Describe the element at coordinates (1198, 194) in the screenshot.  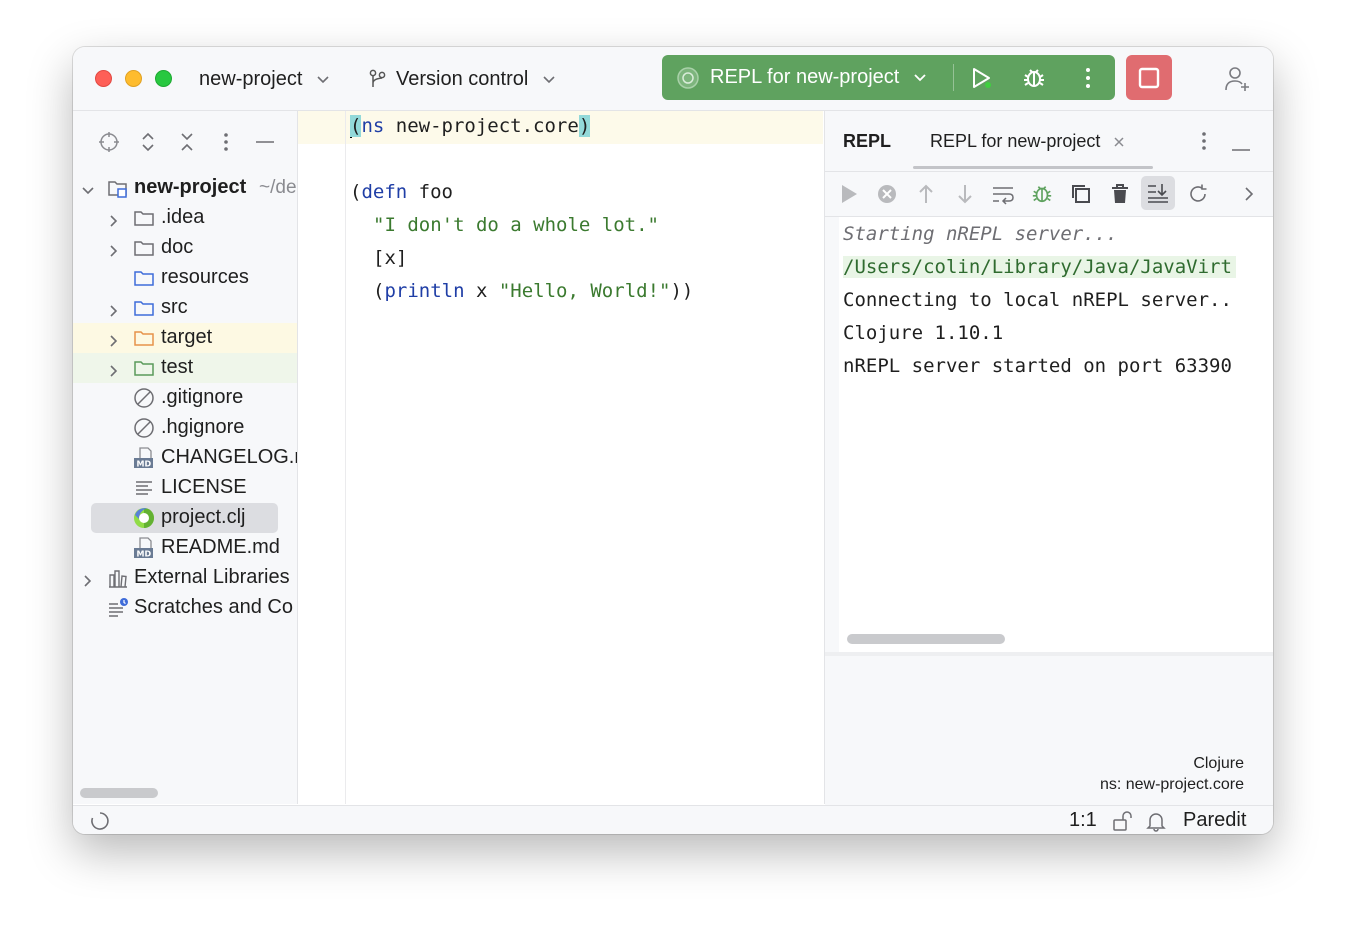
I see `refresh-icon` at that location.